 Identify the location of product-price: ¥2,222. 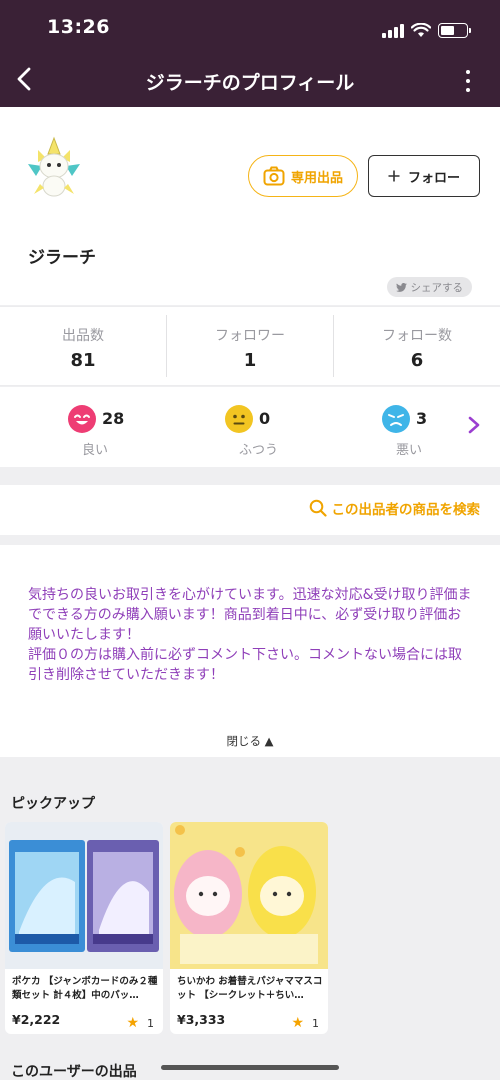
(36, 1019).